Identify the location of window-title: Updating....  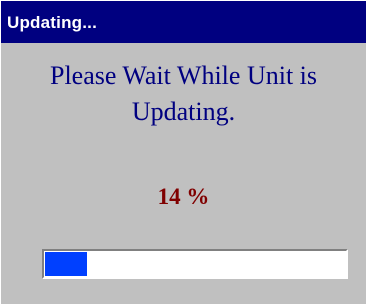
(52, 22).